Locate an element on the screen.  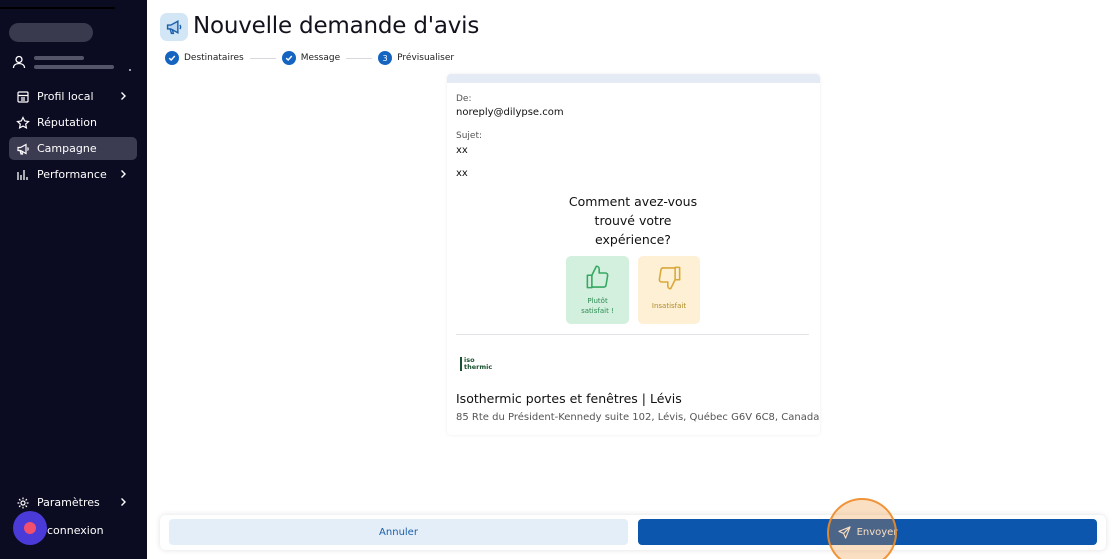
thumbs-down-icon is located at coordinates (669, 278).